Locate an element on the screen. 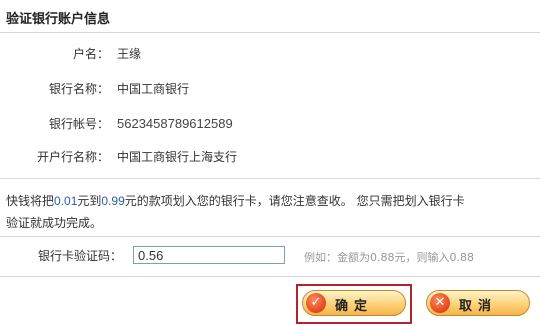  notice-part1: 快钱将把 is located at coordinates (30, 201).